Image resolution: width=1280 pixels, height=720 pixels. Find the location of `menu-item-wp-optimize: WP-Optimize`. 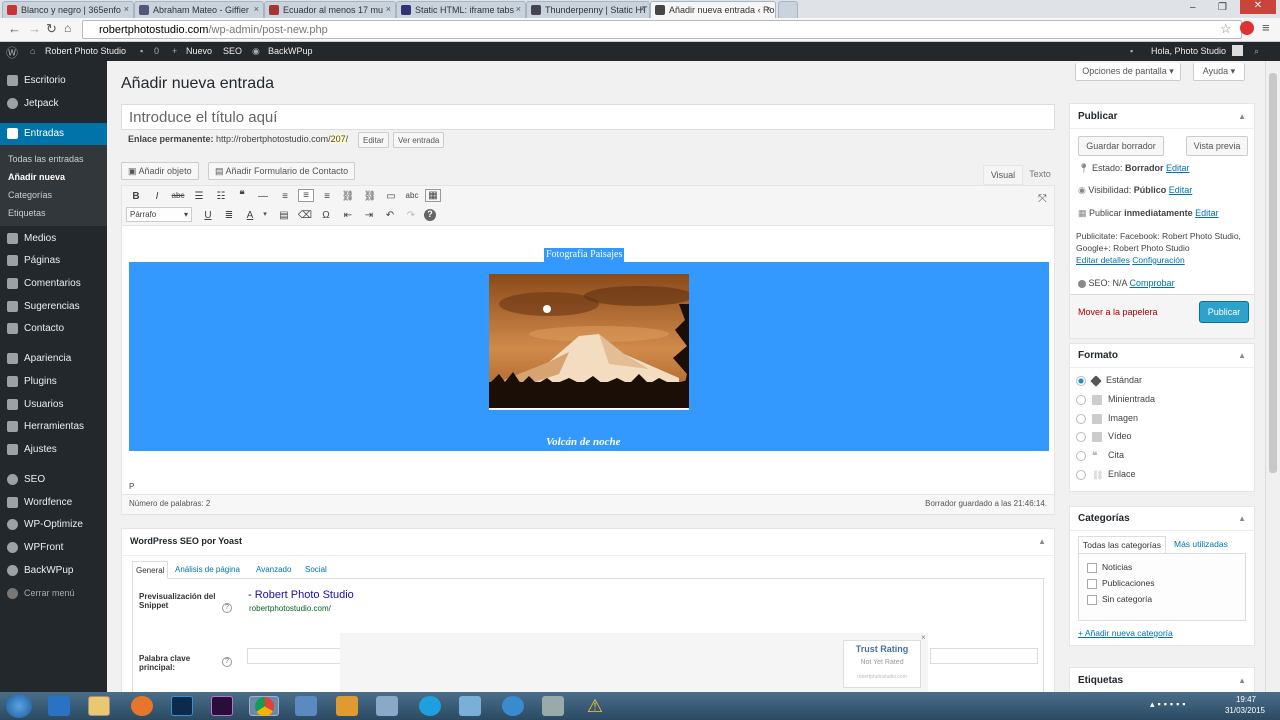

menu-item-wp-optimize: WP-Optimize is located at coordinates (53, 525).